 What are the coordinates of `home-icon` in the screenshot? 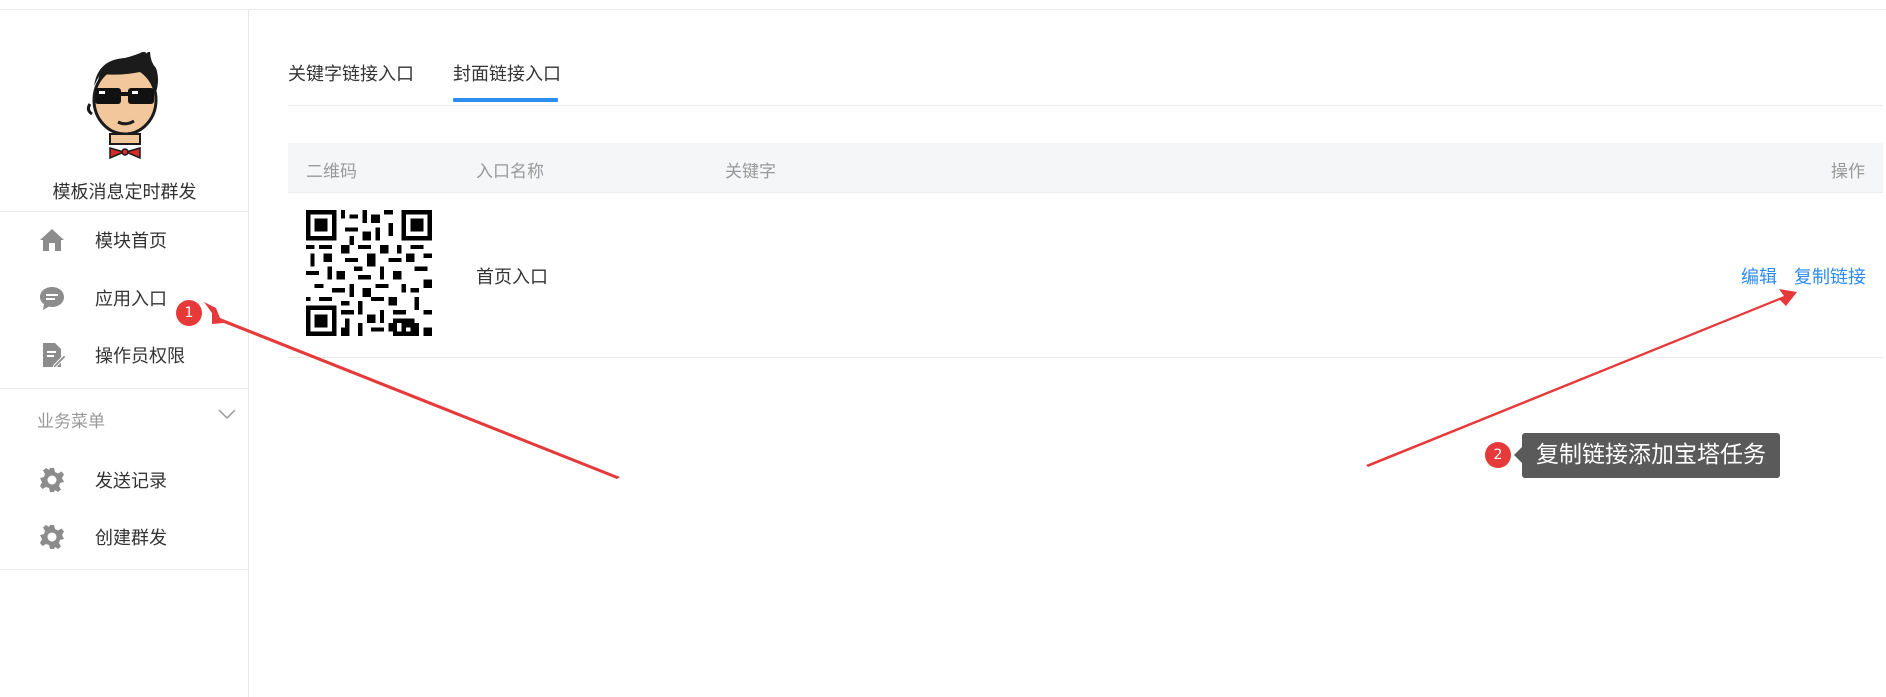 It's located at (52, 240).